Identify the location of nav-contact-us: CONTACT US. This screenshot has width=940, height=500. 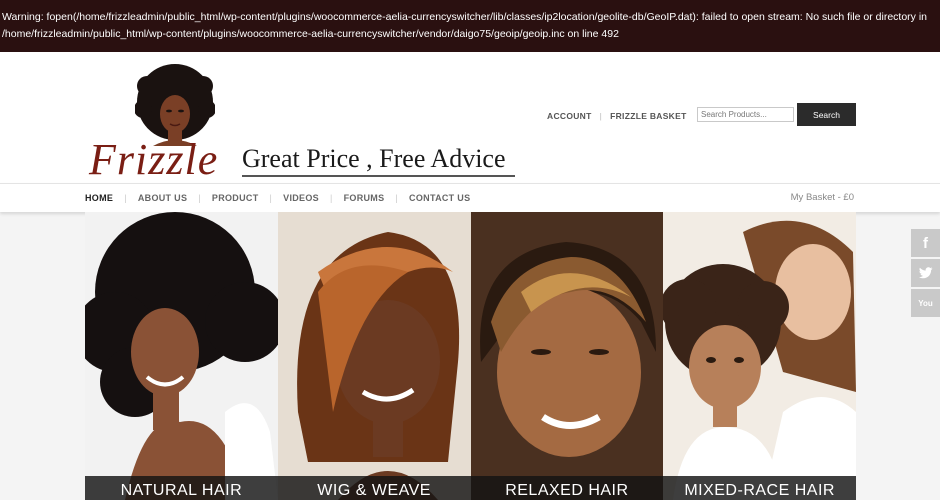
(439, 198).